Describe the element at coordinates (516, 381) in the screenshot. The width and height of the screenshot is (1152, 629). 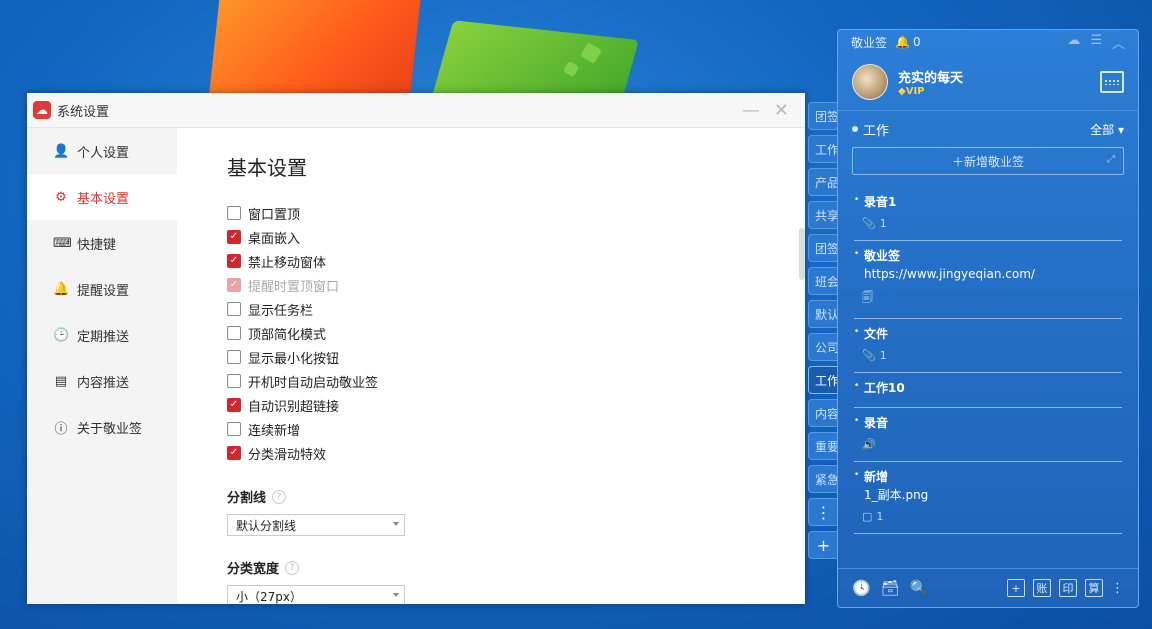
I see `option-row: 开机时自动启动敬业签` at that location.